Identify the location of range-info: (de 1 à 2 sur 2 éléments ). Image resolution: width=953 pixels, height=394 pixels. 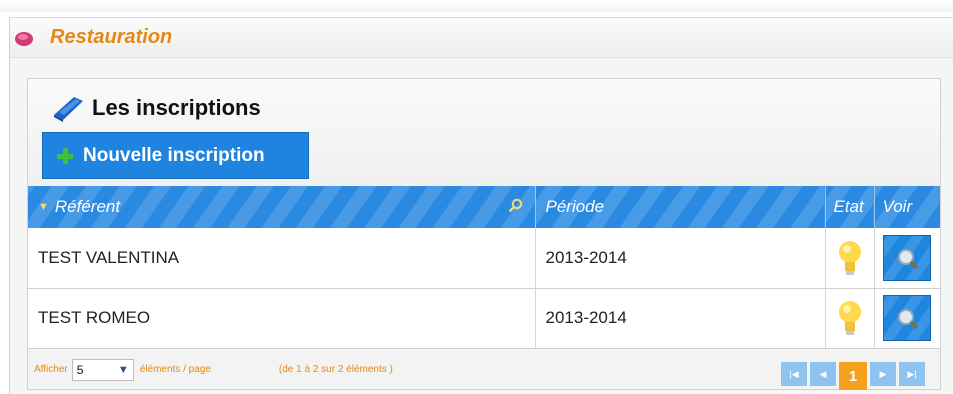
(335, 369).